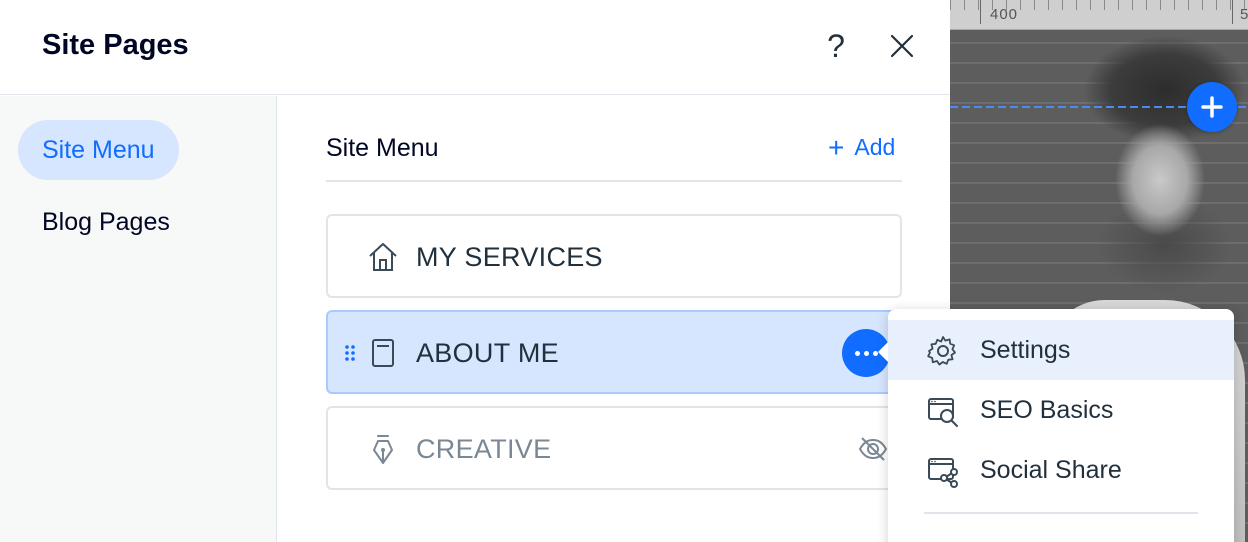 The height and width of the screenshot is (542, 1248). I want to click on panel-title: Site Pages, so click(115, 45).